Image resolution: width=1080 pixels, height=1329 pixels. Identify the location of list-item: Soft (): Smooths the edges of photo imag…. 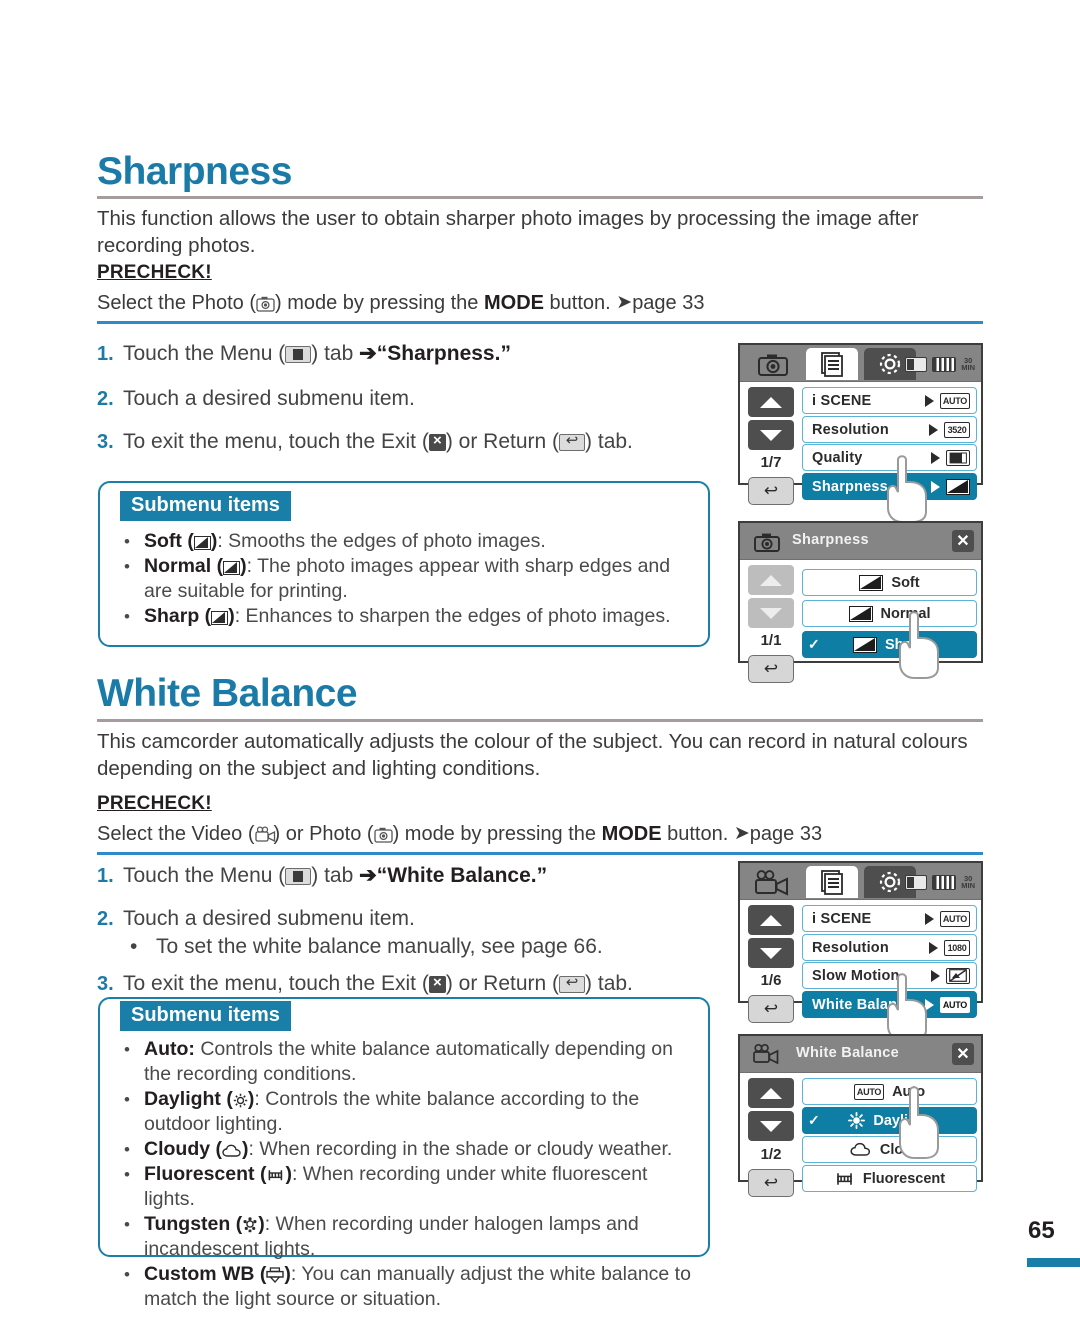
(409, 541).